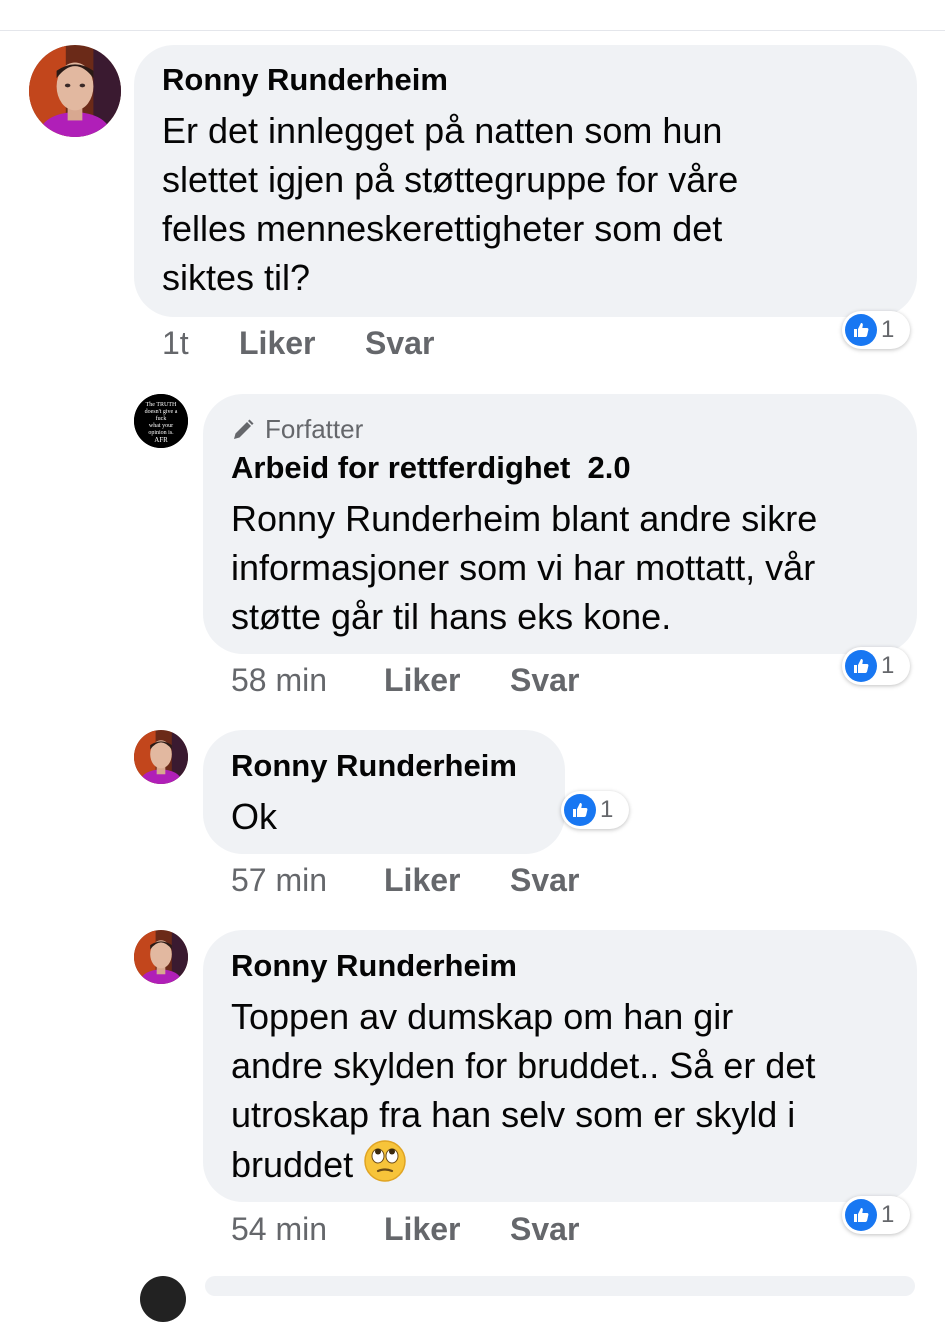 Image resolution: width=945 pixels, height=1322 pixels. Describe the element at coordinates (314, 429) in the screenshot. I see `author-badge-label: Forfatter` at that location.